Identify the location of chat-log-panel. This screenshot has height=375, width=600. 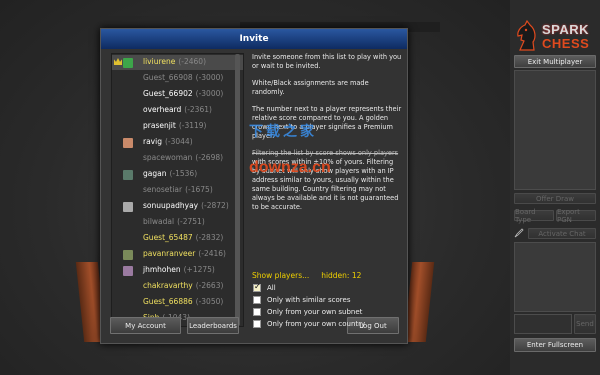
(555, 277).